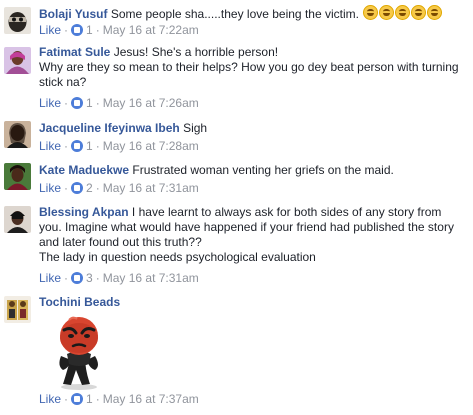  Describe the element at coordinates (151, 146) in the screenshot. I see `comment-timestamp: May 16 at 7:28am` at that location.